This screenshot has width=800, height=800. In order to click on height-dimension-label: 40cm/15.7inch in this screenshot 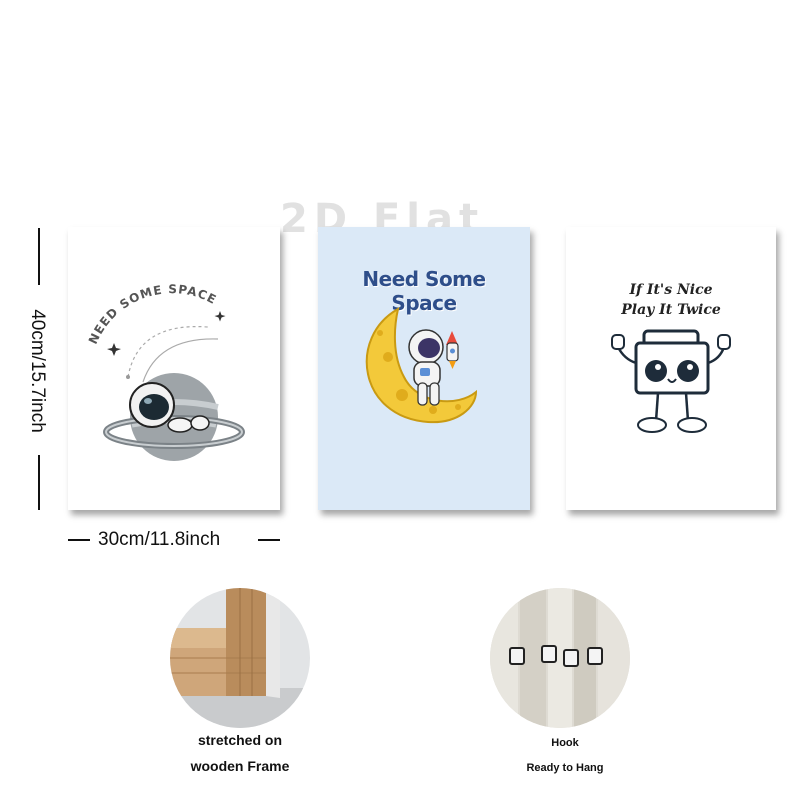, I will do `click(37, 371)`.